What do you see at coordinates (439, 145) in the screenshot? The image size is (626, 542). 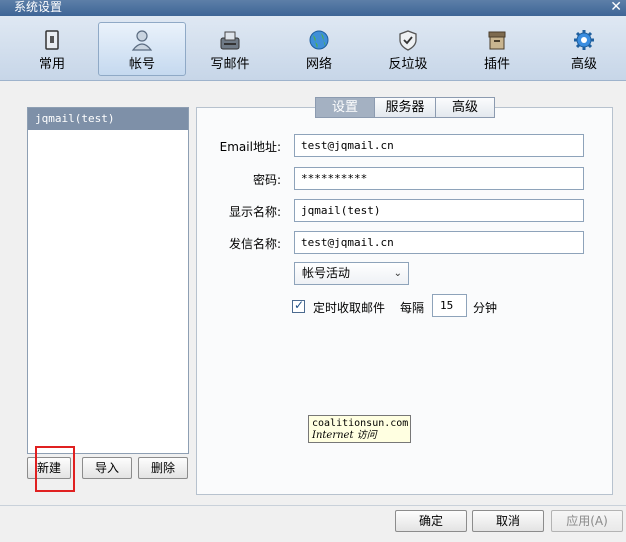 I see `email-field: test@jqmail.cn` at bounding box center [439, 145].